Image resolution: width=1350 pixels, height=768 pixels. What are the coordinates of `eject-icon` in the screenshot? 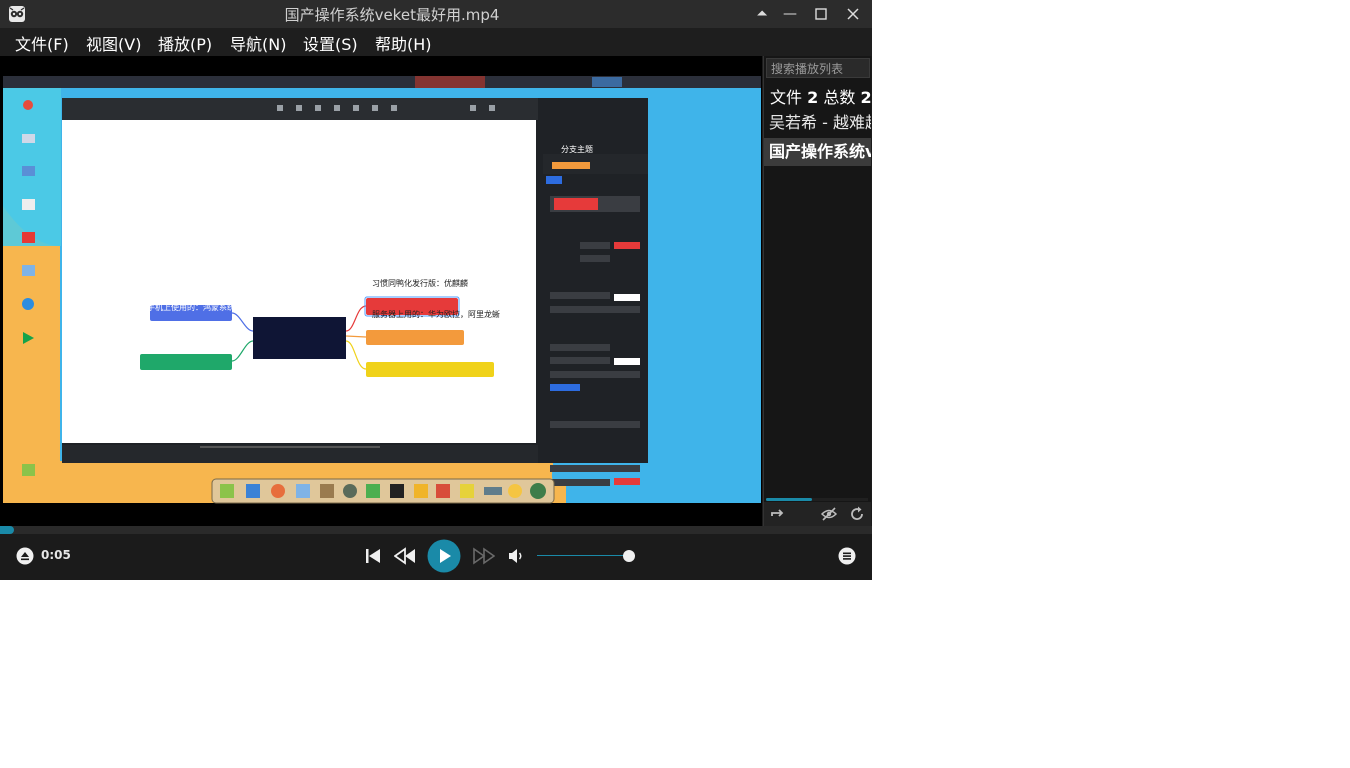 It's located at (25, 556).